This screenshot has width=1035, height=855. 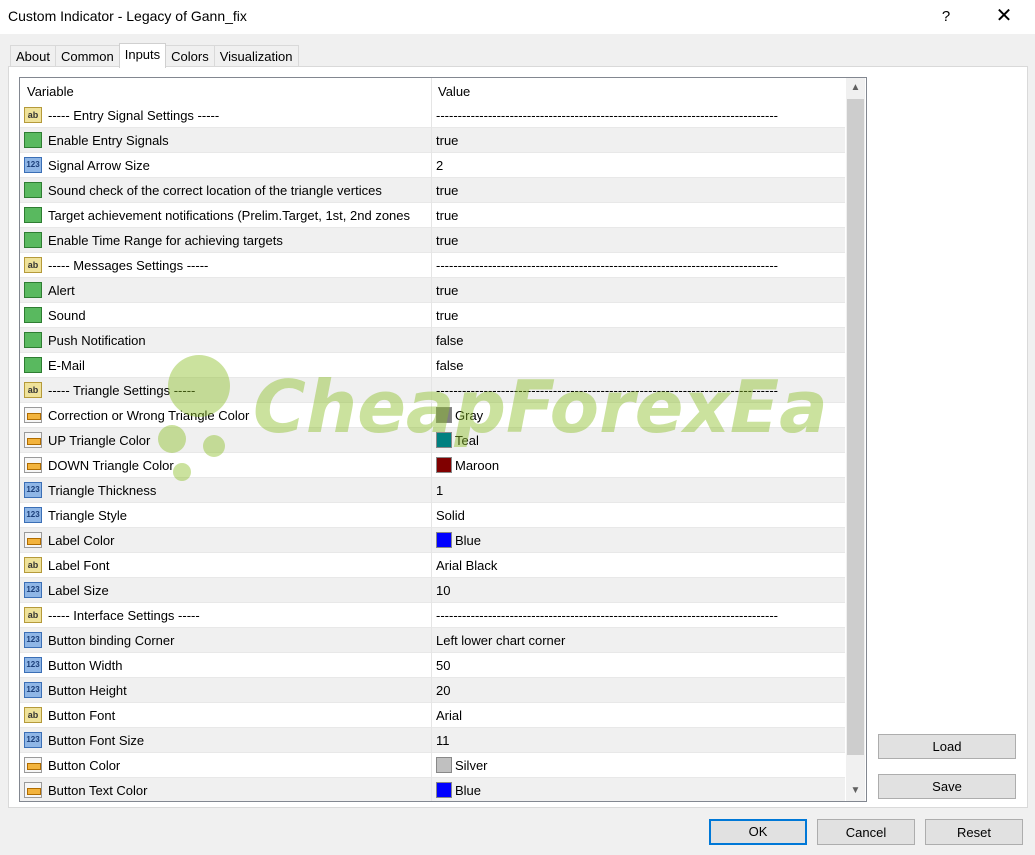 What do you see at coordinates (469, 415) in the screenshot?
I see `row-value: Gray` at bounding box center [469, 415].